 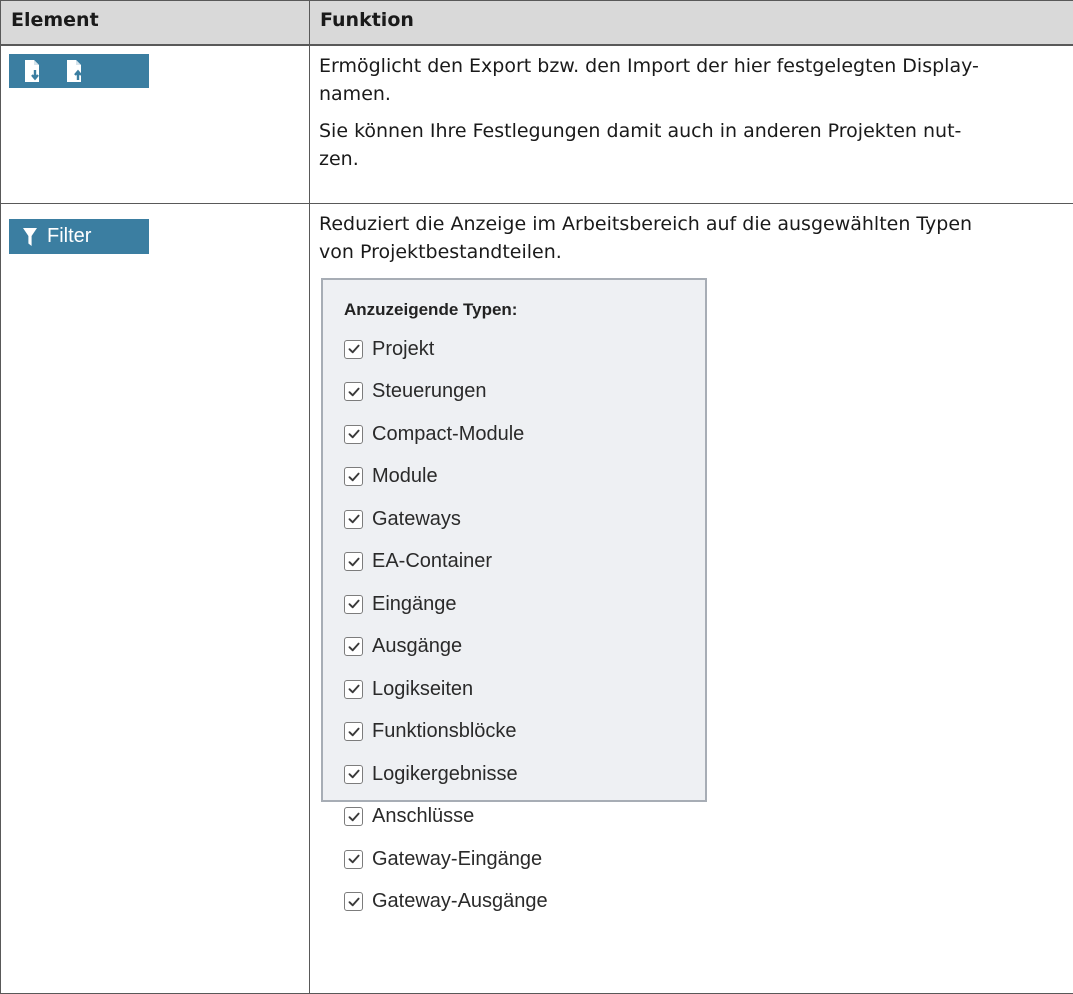 What do you see at coordinates (524, 732) in the screenshot?
I see `filter-option: Funktionsblöcke` at bounding box center [524, 732].